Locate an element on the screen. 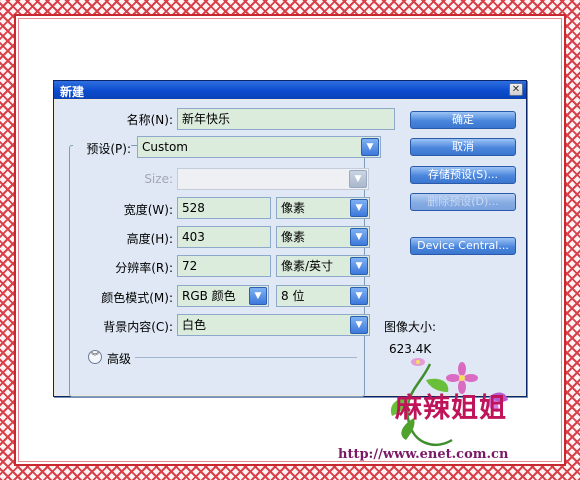  preset-select: Custom ▼ is located at coordinates (259, 147).